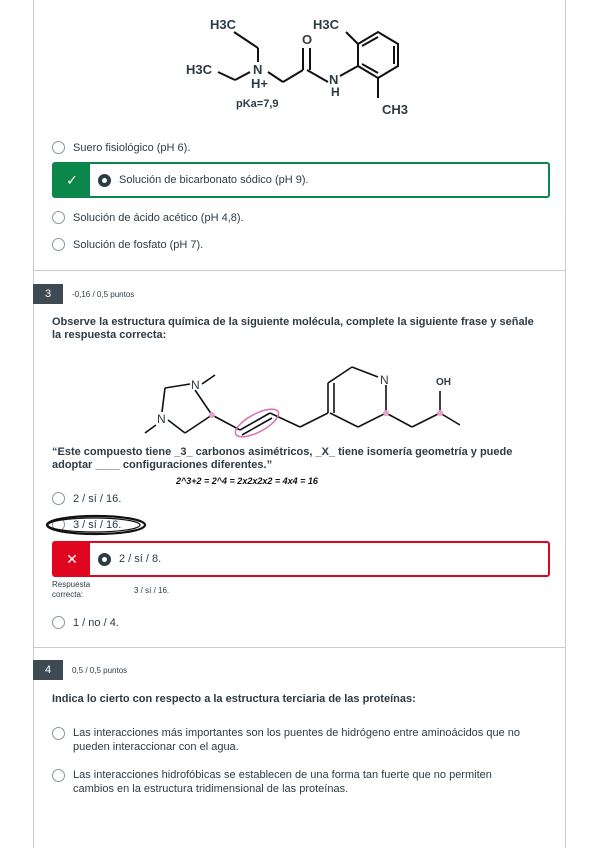 This screenshot has height=848, width=599. What do you see at coordinates (214, 180) in the screenshot?
I see `option-label: Solución de bicarbonato sódico (pH 9).` at bounding box center [214, 180].